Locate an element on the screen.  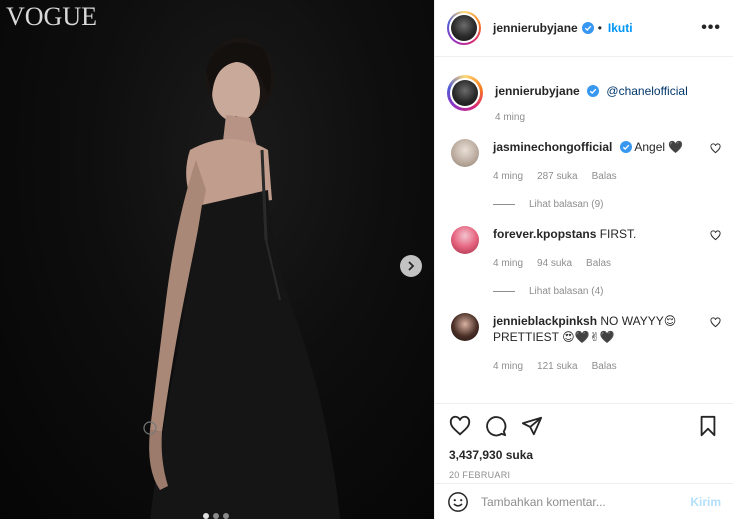
post-caption: jennierubyjane @chanelofficial 4 ming is located at coordinates (584, 90).